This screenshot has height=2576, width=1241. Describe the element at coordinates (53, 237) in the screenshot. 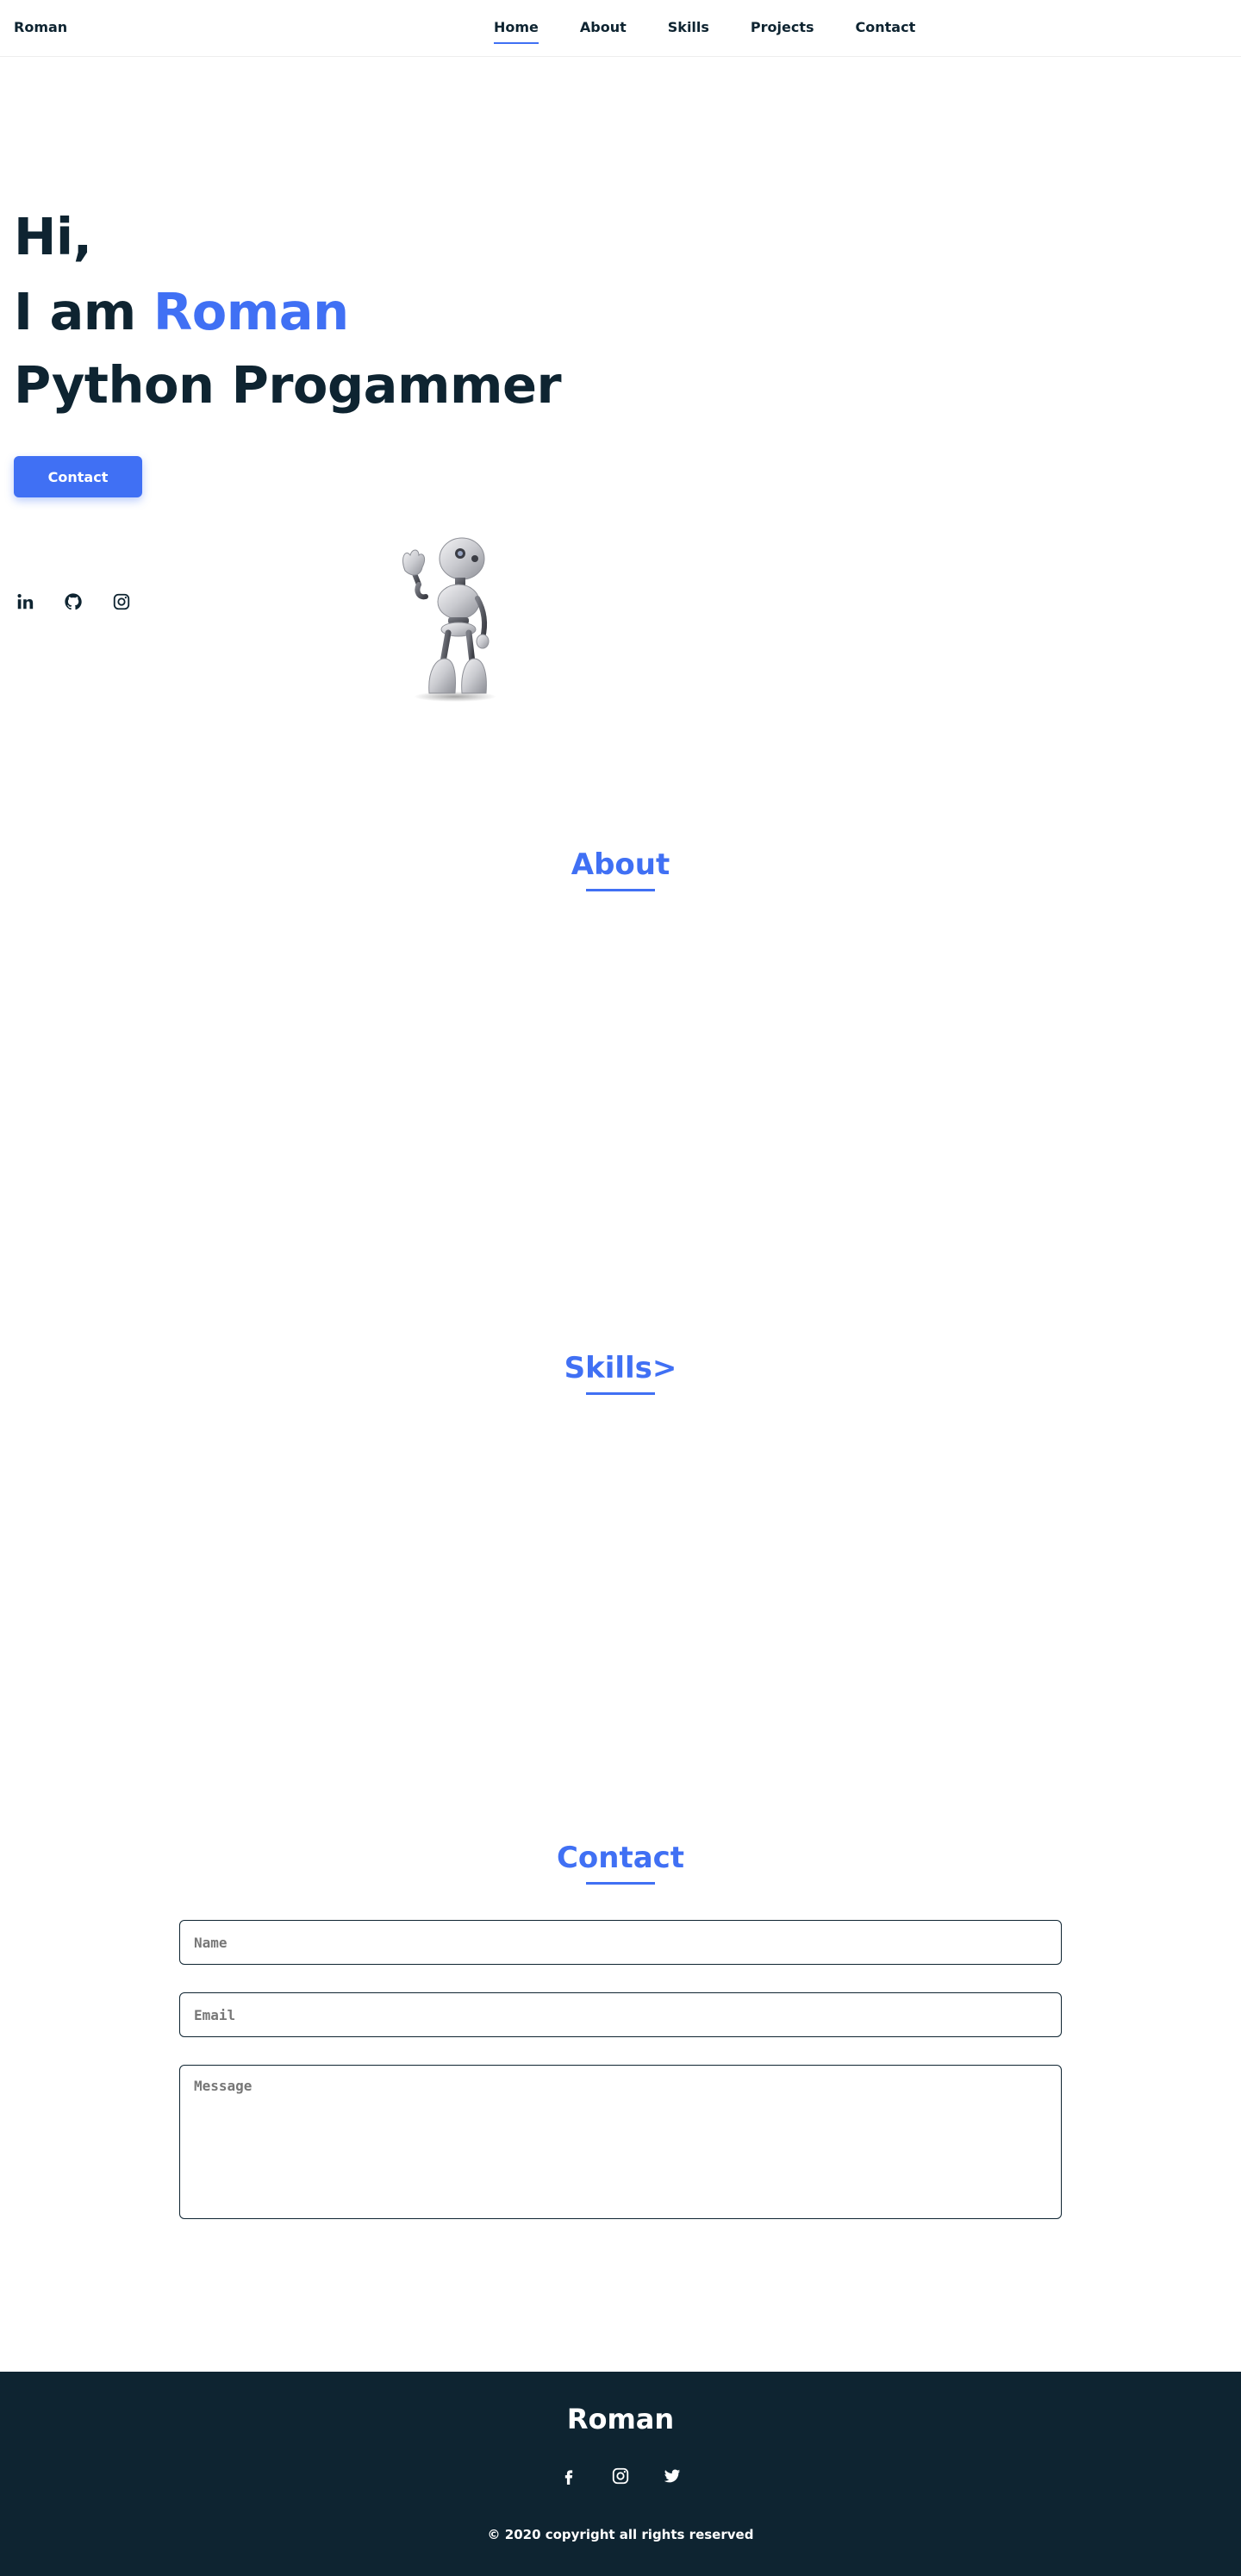

I see `hero-greeting: Hi,` at that location.